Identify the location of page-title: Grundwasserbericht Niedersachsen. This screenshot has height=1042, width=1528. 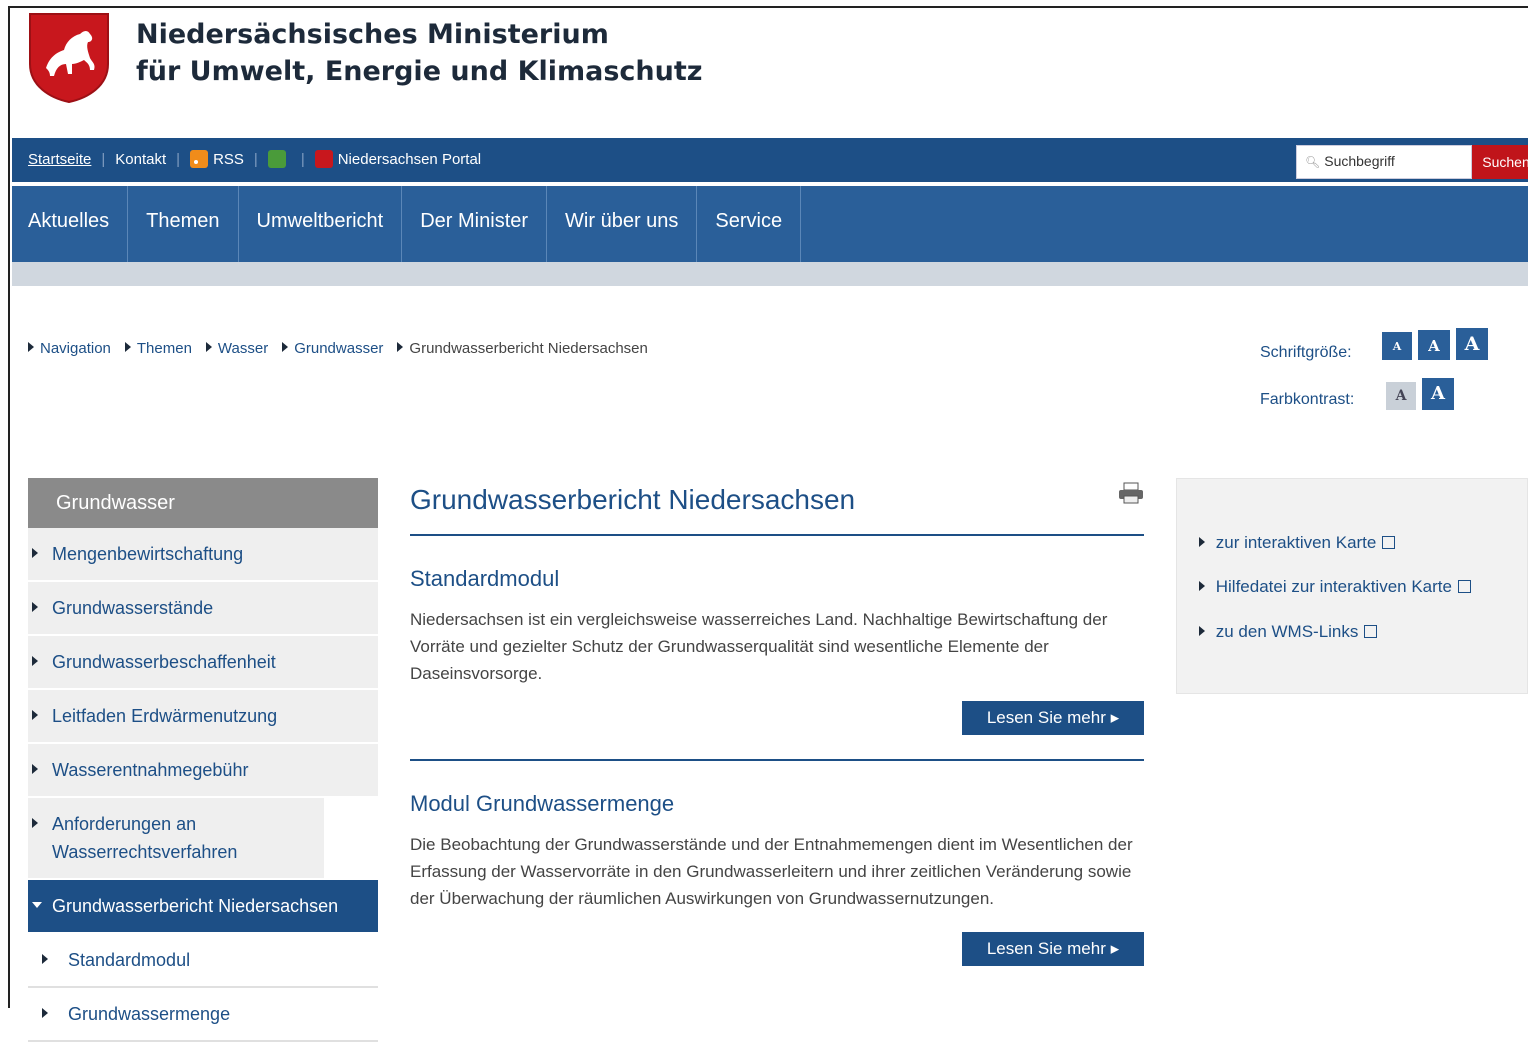
(777, 510).